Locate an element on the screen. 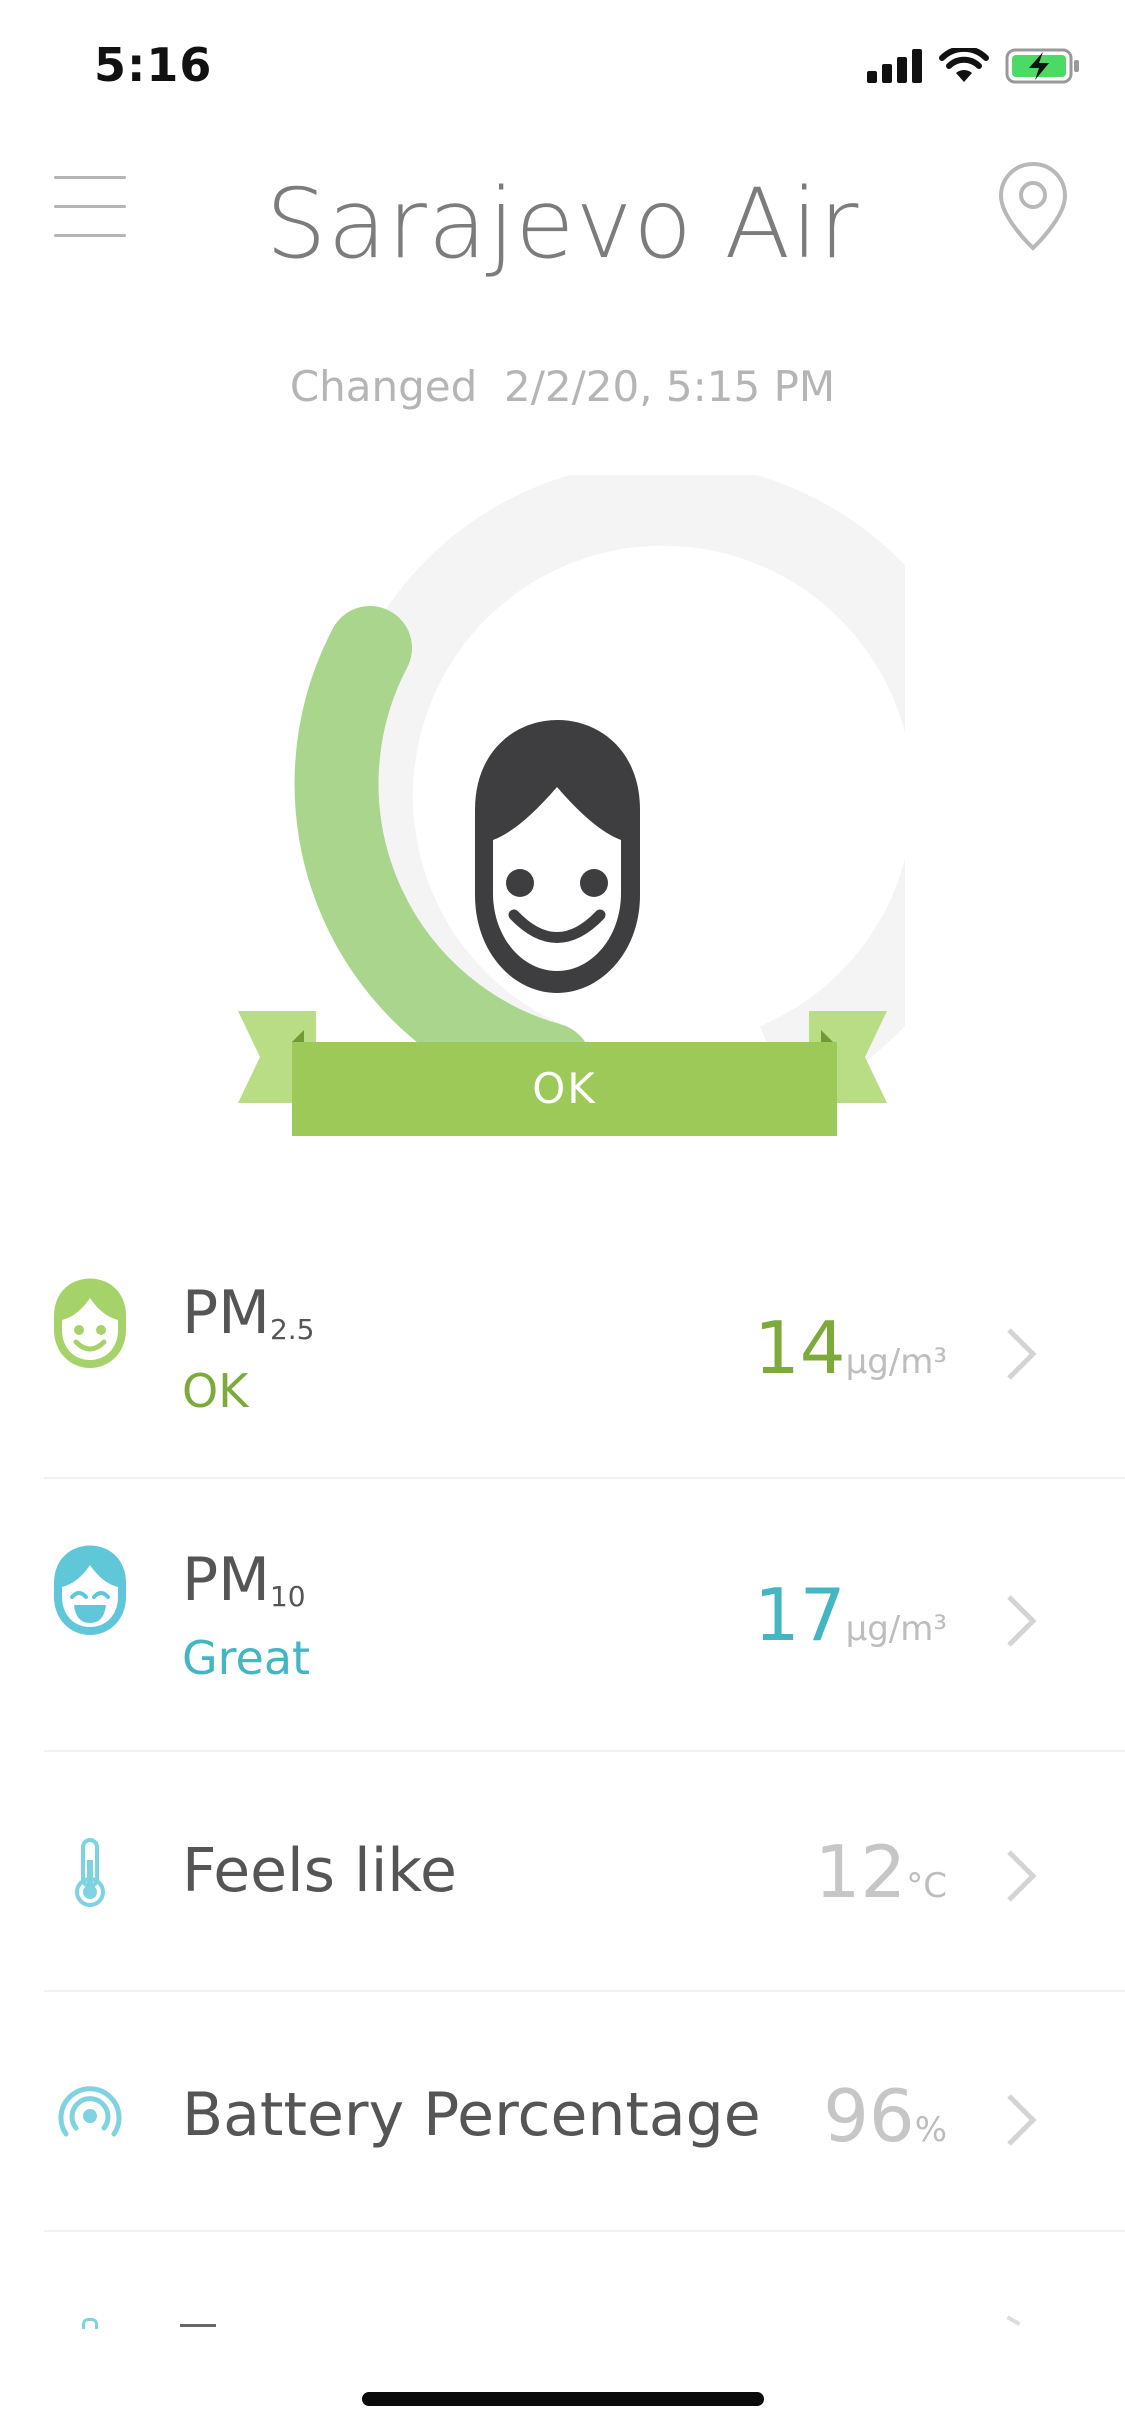  changed-value: 2/2/20, 5:15 PM is located at coordinates (670, 386).